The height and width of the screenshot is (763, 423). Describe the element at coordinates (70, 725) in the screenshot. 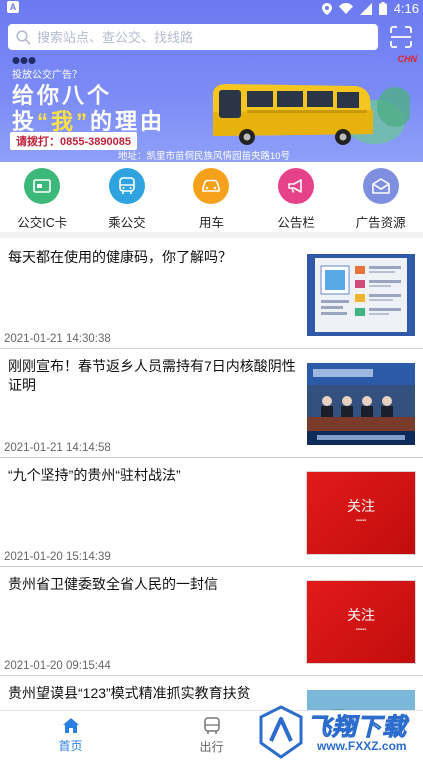

I see `home-icon` at that location.